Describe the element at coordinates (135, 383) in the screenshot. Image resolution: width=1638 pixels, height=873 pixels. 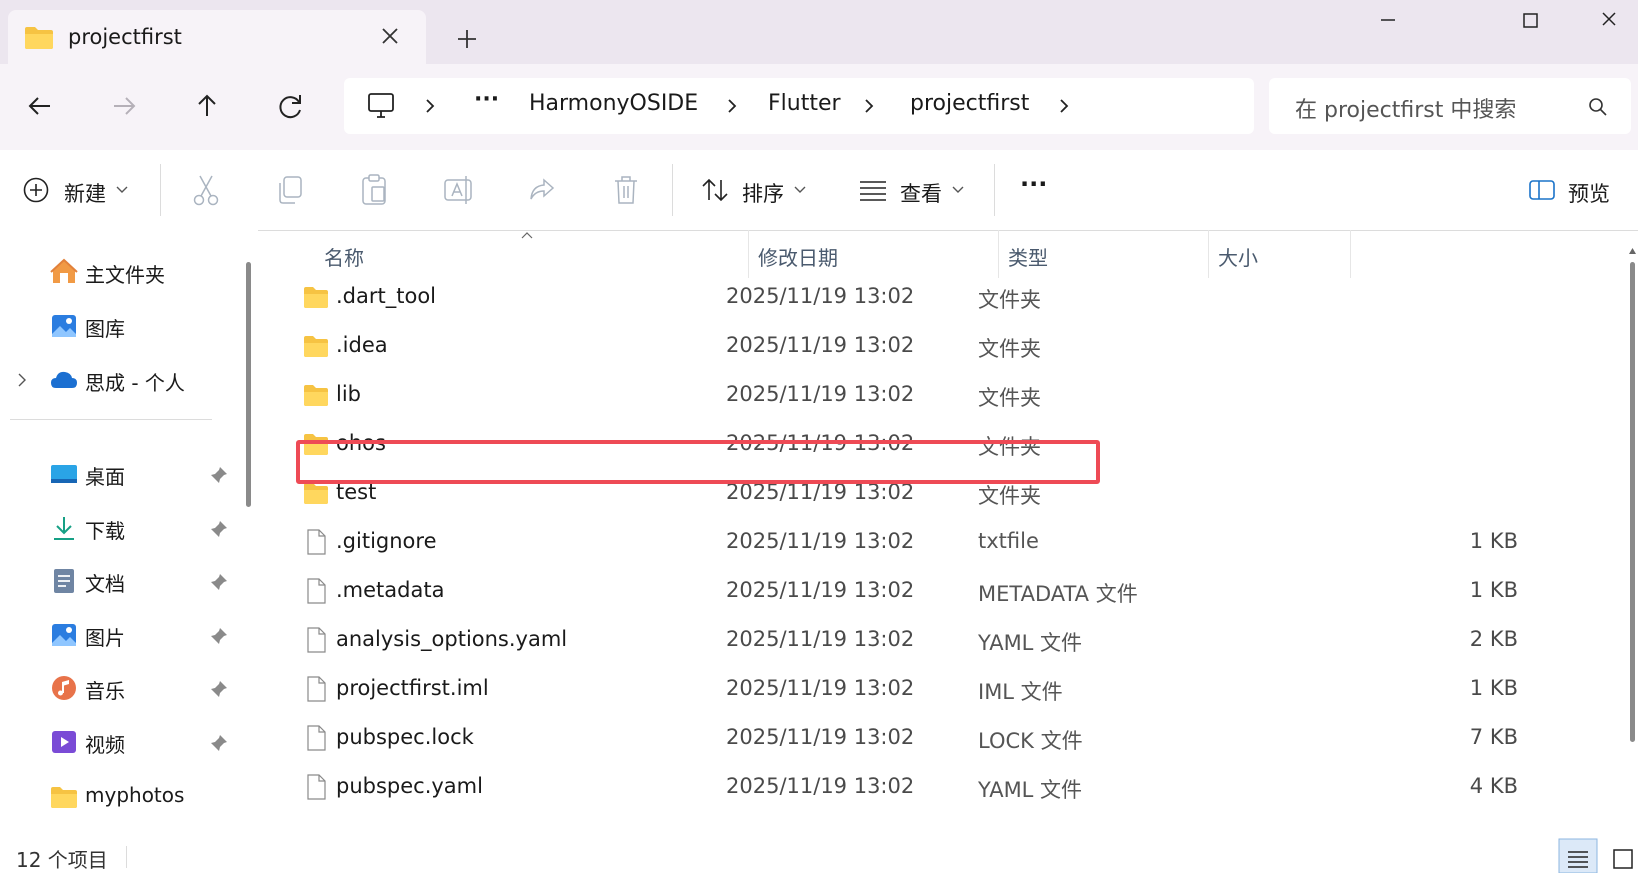
I see `sidebar-item-label: 思成 - 个人` at that location.